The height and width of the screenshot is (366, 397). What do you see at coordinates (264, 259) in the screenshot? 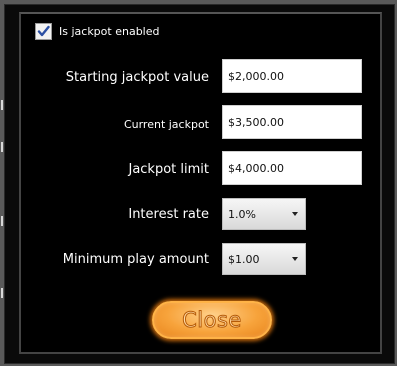
I see `minimum-play-amount-select: $1.00` at bounding box center [264, 259].